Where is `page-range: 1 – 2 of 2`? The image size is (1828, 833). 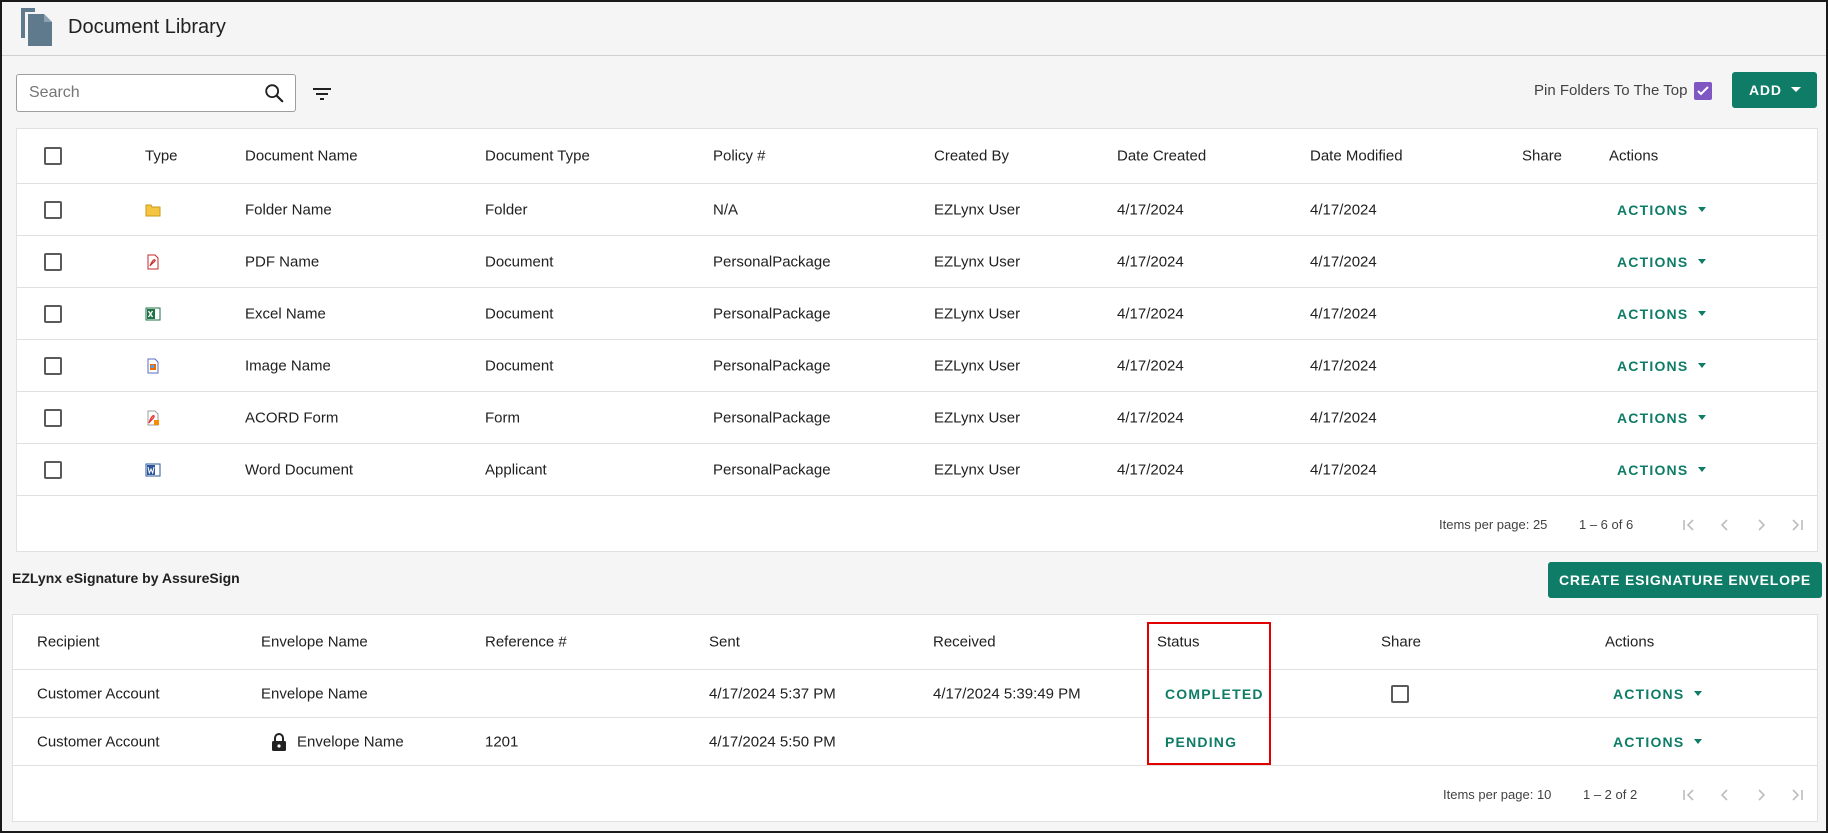
page-range: 1 – 2 of 2 is located at coordinates (1610, 794).